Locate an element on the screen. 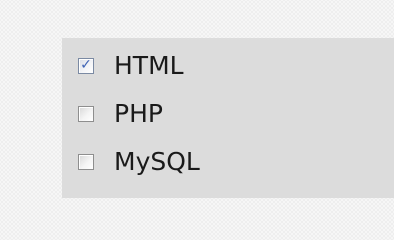 The image size is (394, 240). checkmark-icon: ✓ is located at coordinates (86, 65).